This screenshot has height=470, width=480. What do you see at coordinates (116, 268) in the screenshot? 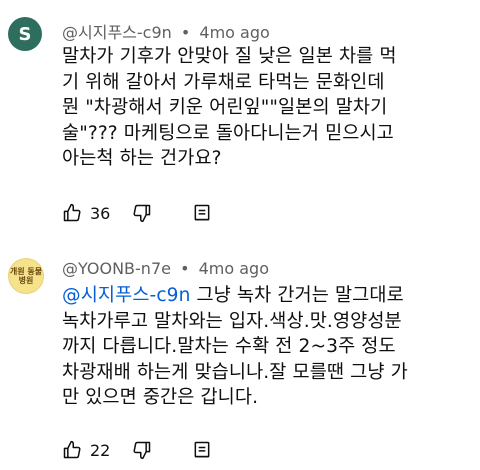
I see `author-name: @YOONB-n7e` at bounding box center [116, 268].